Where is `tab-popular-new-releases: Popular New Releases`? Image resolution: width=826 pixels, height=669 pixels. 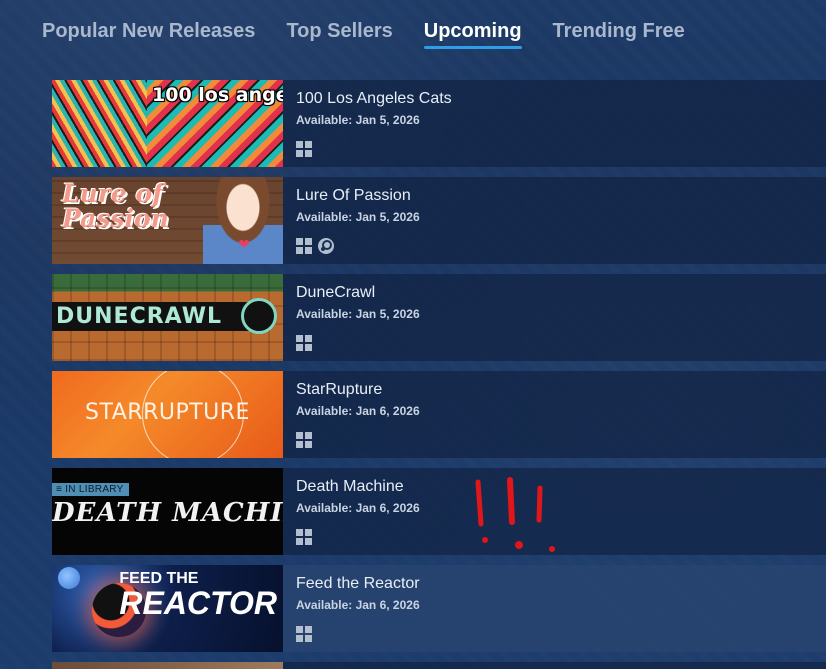
tab-popular-new-releases: Popular New Releases is located at coordinates (148, 33).